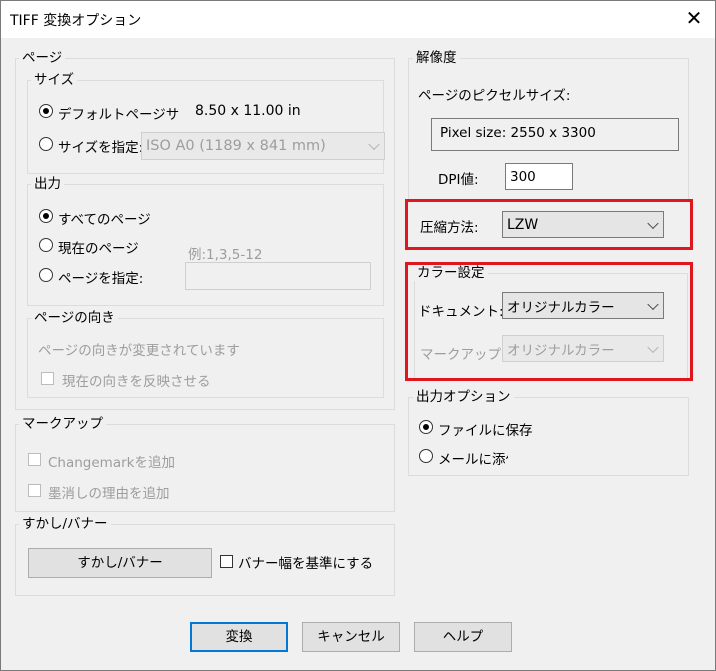  Describe the element at coordinates (46, 111) in the screenshot. I see `default-size-radio` at that location.